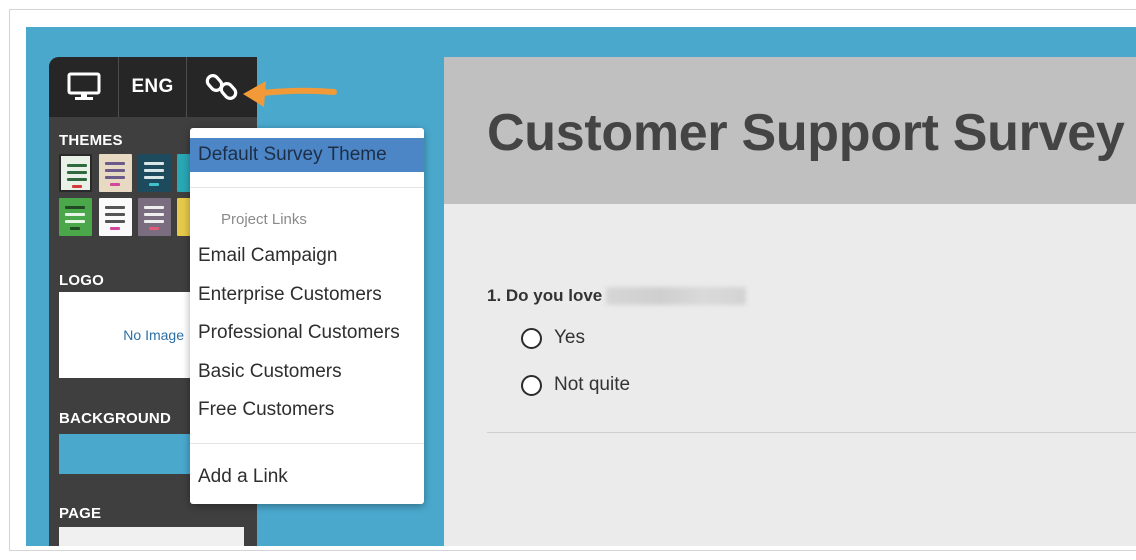 This screenshot has width=1136, height=560. What do you see at coordinates (553, 338) in the screenshot?
I see `option-yes: Yes` at bounding box center [553, 338].